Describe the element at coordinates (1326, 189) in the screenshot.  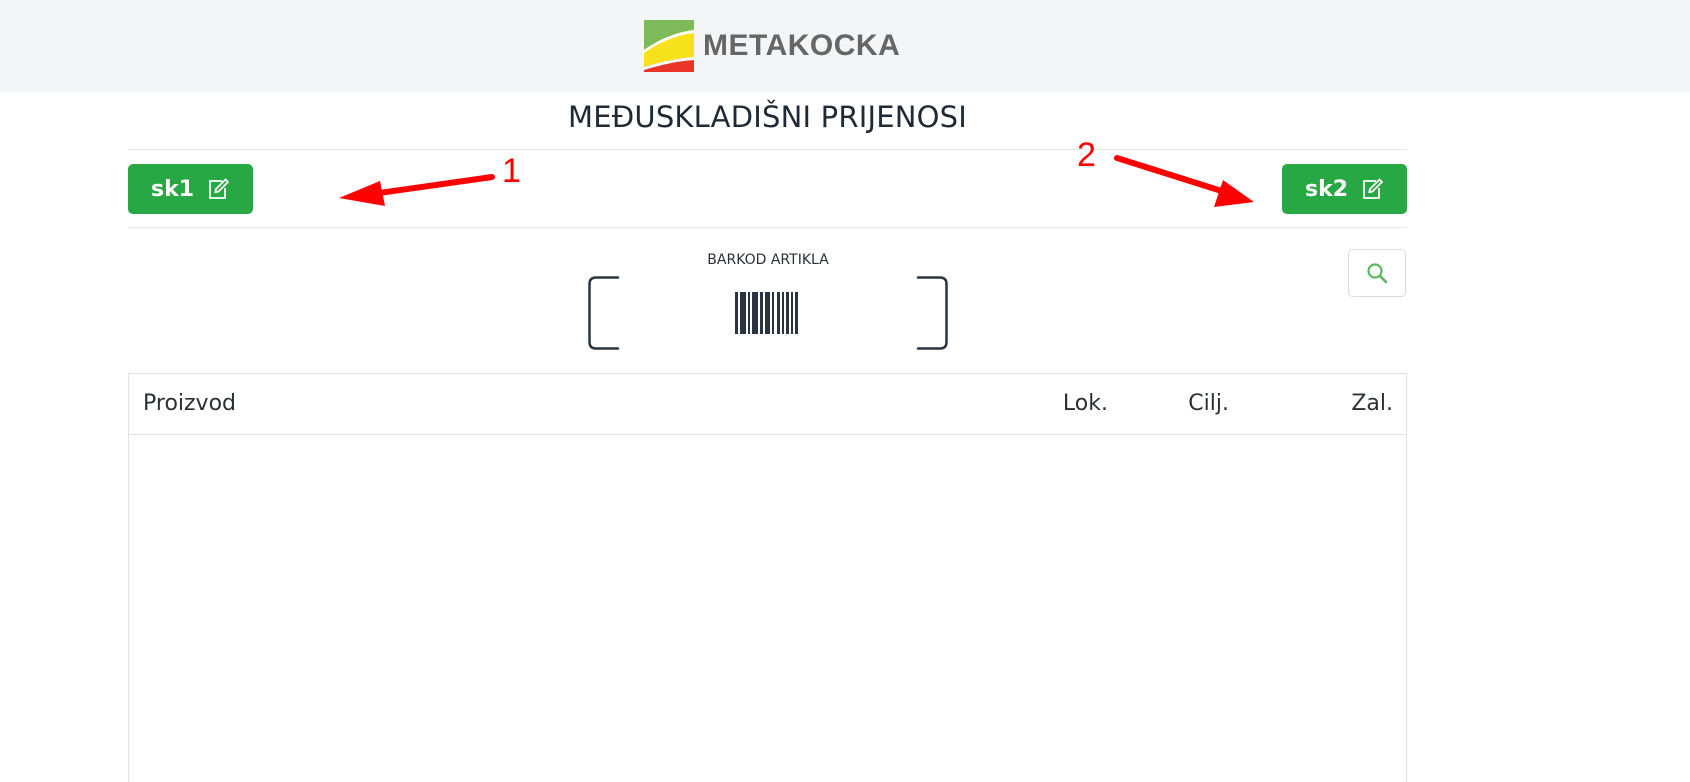
I see `target-warehouse-label: sk2` at that location.